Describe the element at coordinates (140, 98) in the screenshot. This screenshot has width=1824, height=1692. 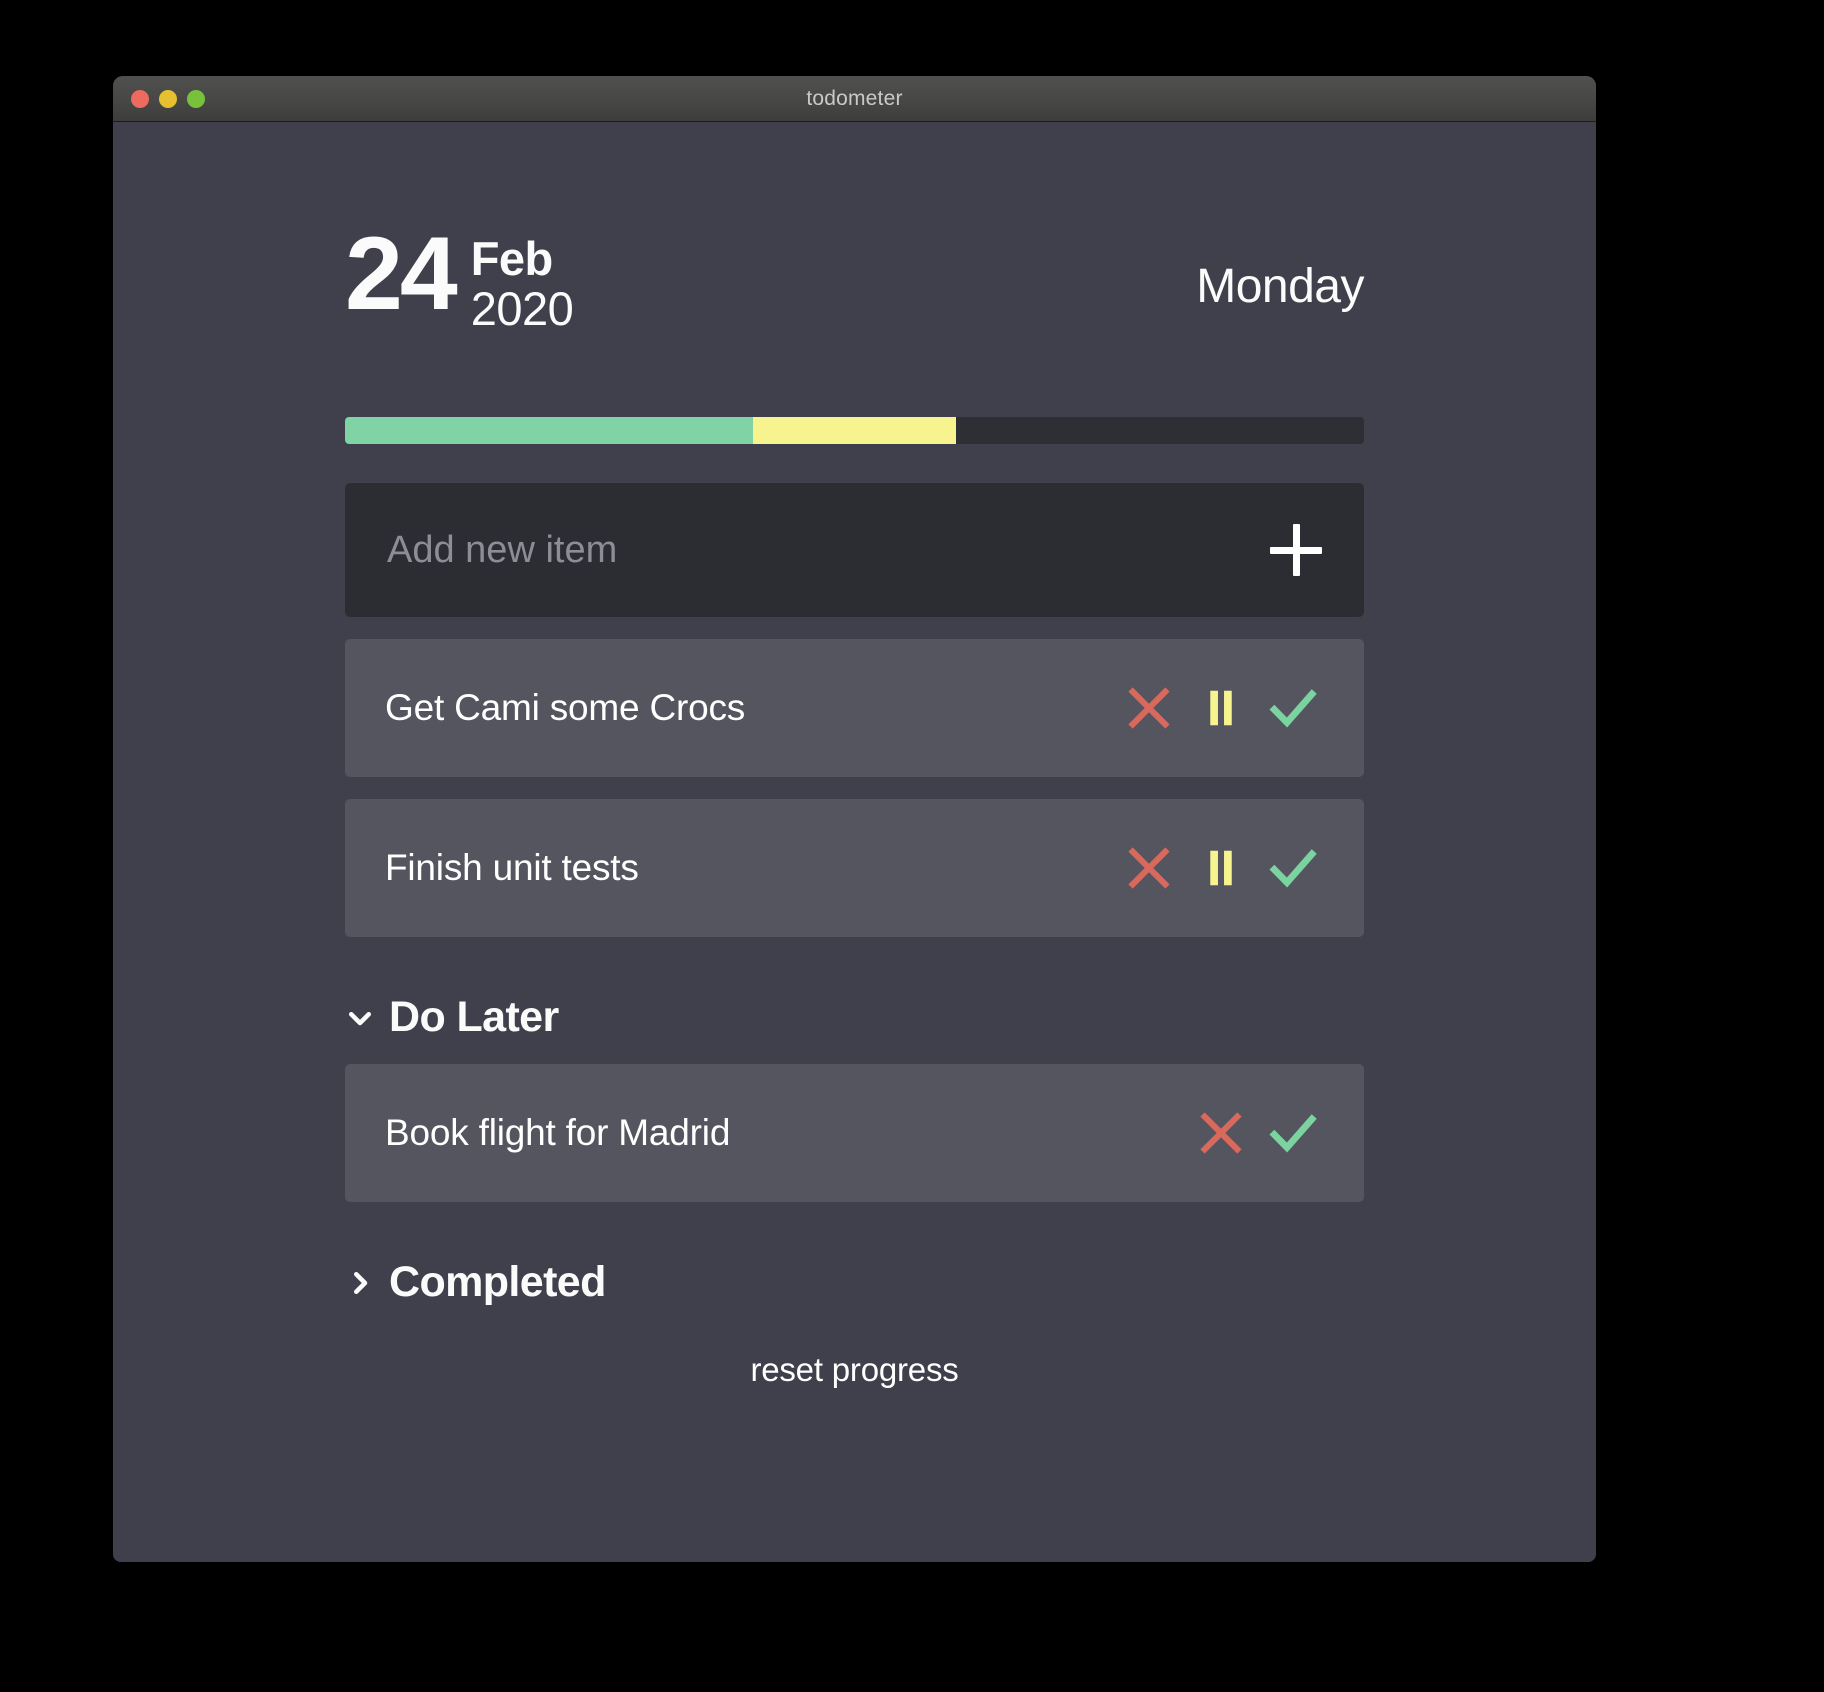
I see `close-window-button` at that location.